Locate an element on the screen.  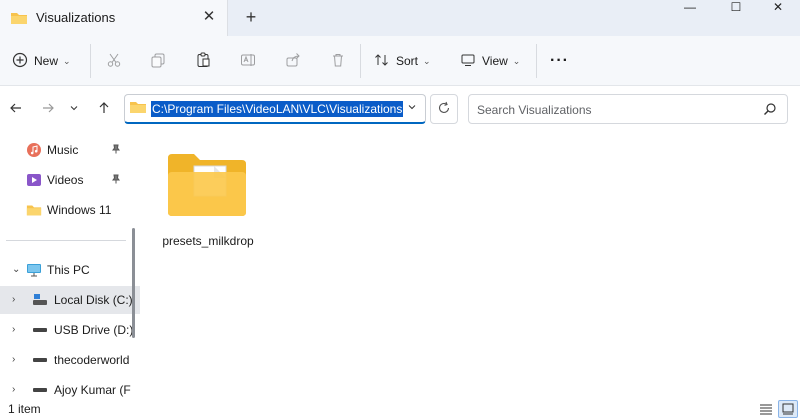
sidebar-item-label: Windows 11 is located at coordinates (79, 210).